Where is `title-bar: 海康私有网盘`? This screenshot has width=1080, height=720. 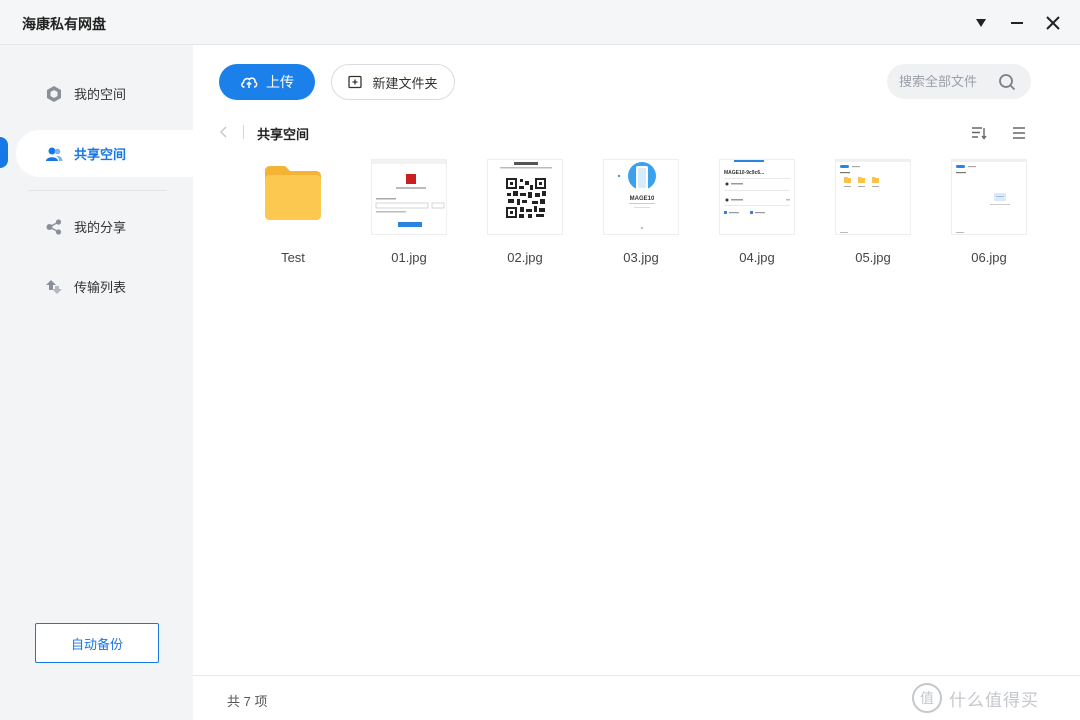 title-bar: 海康私有网盘 is located at coordinates (540, 22).